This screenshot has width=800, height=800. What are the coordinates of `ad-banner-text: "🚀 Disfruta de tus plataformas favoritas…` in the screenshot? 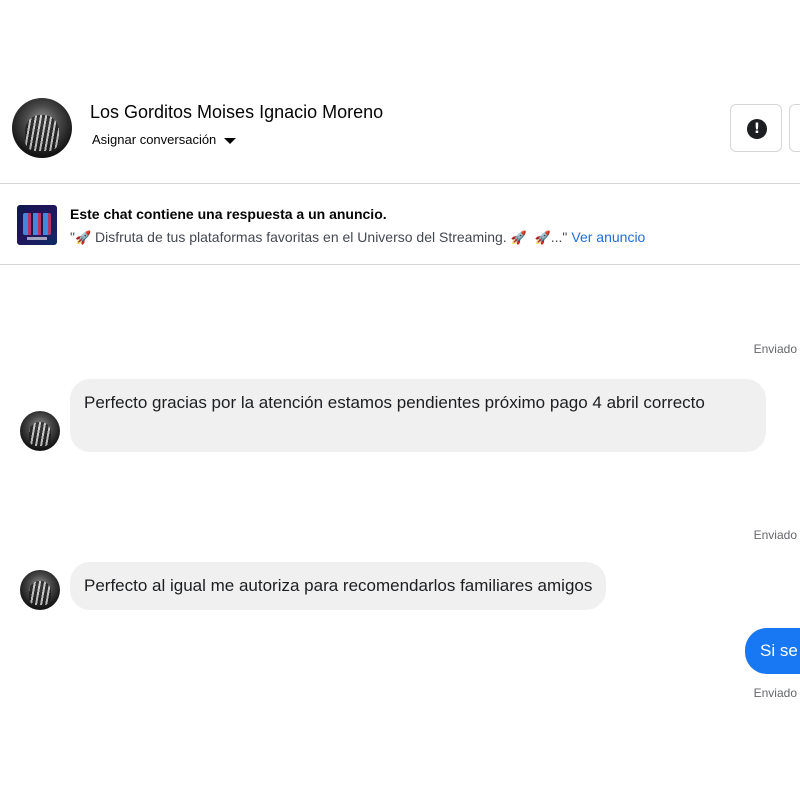 It's located at (357, 237).